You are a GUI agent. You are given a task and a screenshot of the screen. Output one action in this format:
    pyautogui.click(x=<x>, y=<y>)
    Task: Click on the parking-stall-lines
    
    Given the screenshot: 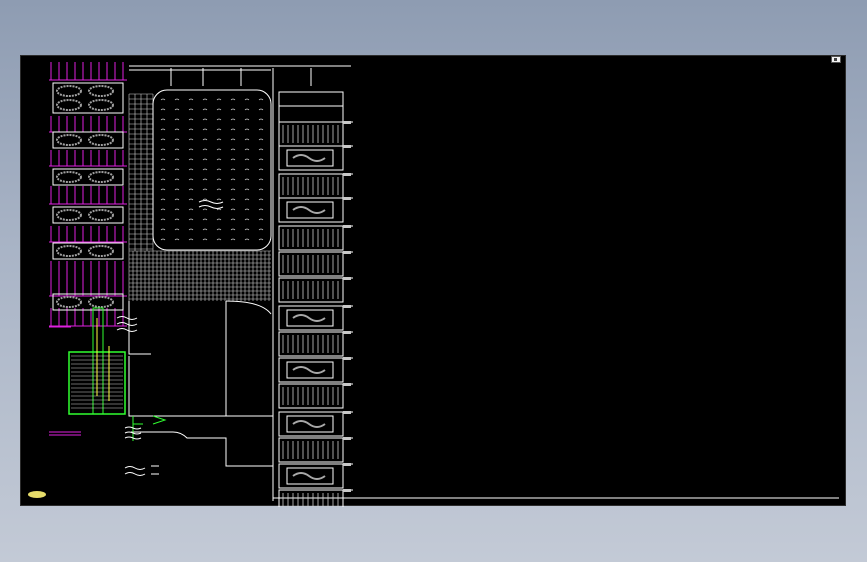 What is the action you would take?
    pyautogui.click(x=88, y=249)
    